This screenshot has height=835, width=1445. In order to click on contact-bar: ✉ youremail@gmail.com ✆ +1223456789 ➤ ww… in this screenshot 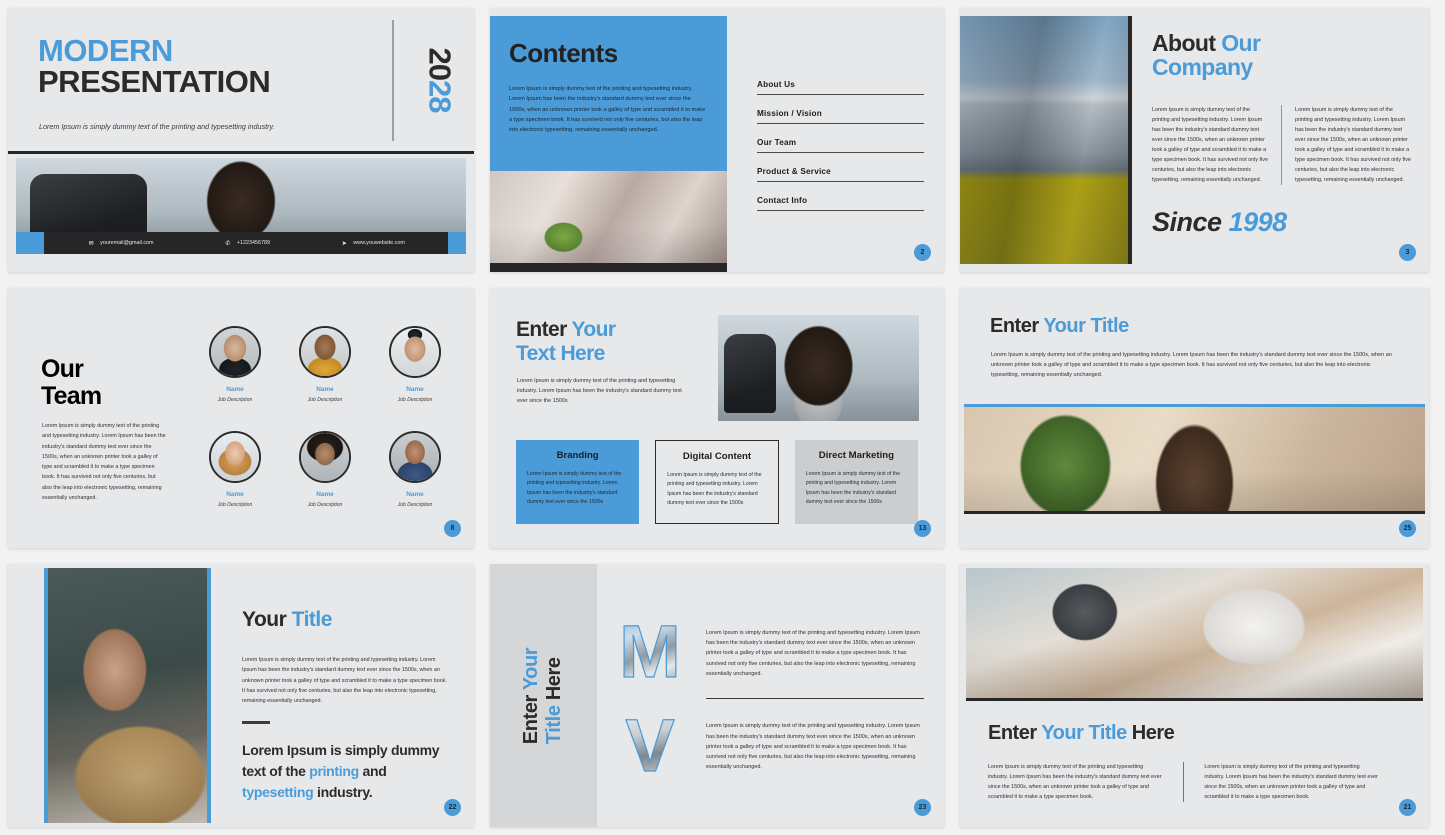, I will do `click(241, 243)`.